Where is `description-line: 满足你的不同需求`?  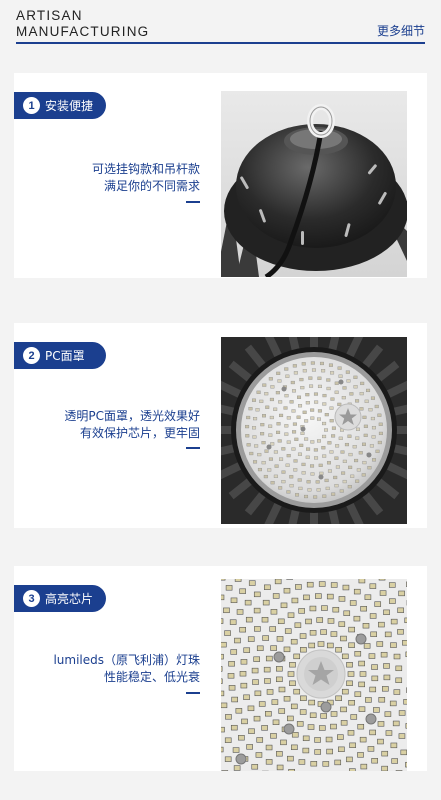
description-line: 满足你的不同需求 is located at coordinates (151, 186).